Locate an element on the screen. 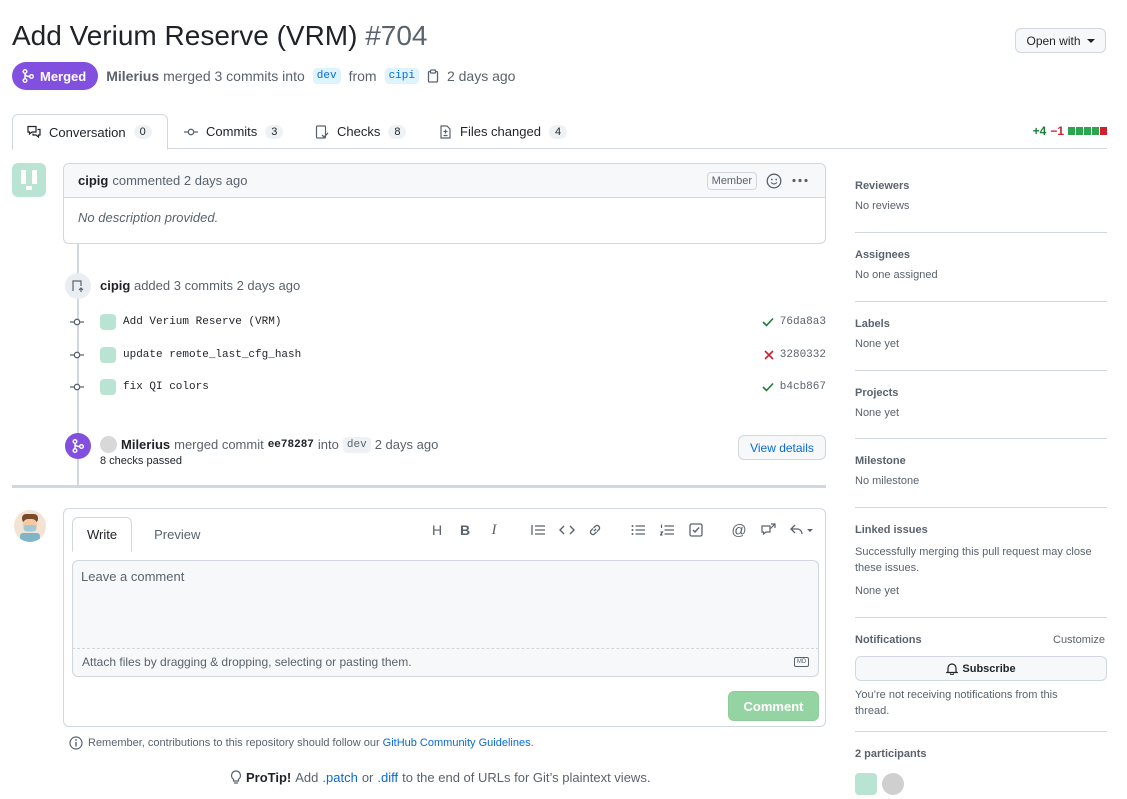  commit-sha: b4cb867 is located at coordinates (803, 387).